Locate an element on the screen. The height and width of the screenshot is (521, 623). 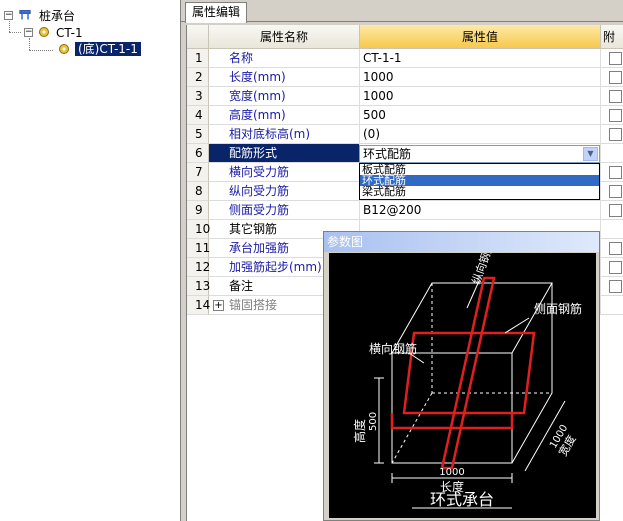
row-number: 1 is located at coordinates (198, 58).